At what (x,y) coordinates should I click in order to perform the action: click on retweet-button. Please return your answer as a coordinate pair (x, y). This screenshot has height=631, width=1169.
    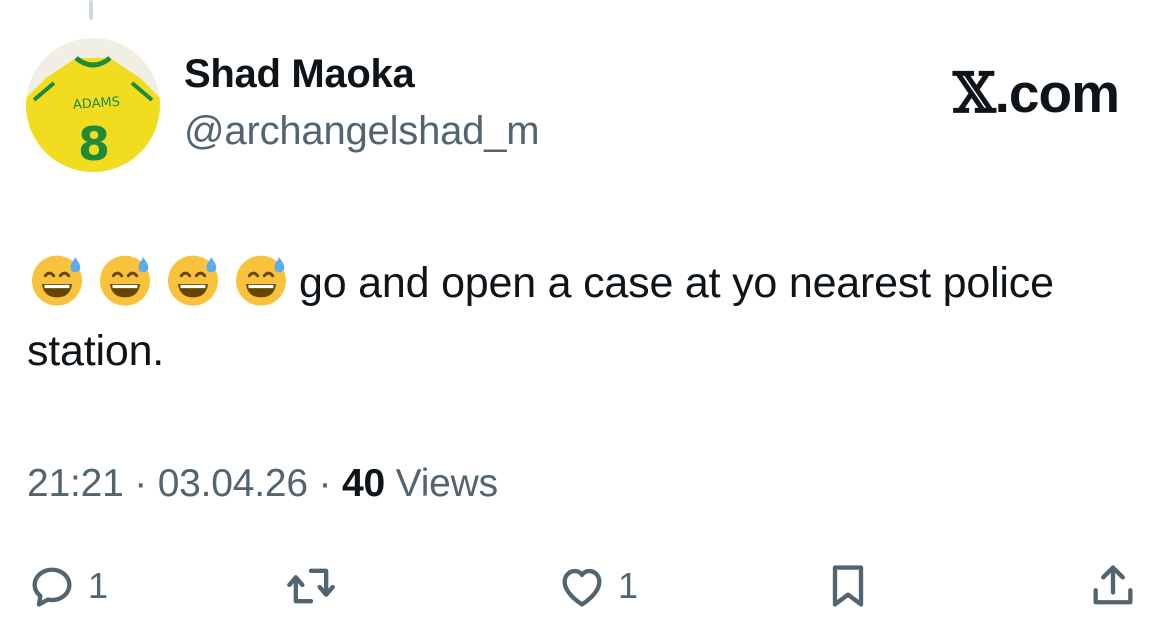
    Looking at the image, I should click on (316, 586).